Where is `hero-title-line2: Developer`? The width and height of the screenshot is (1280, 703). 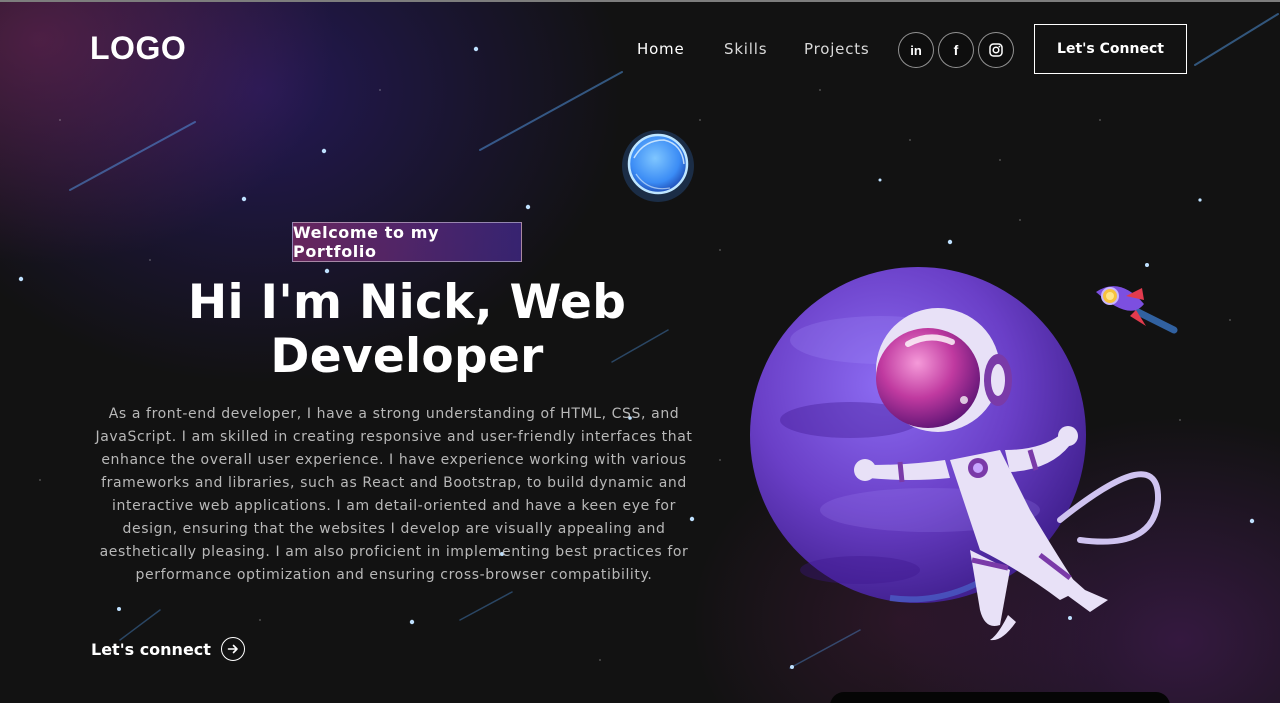 hero-title-line2: Developer is located at coordinates (407, 356).